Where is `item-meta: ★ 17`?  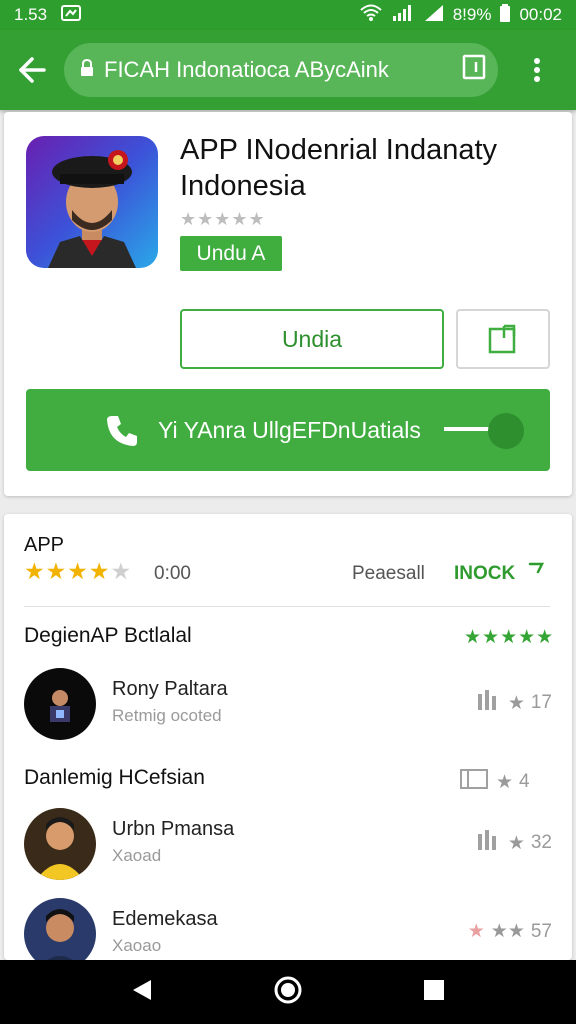 item-meta: ★ 17 is located at coordinates (514, 703).